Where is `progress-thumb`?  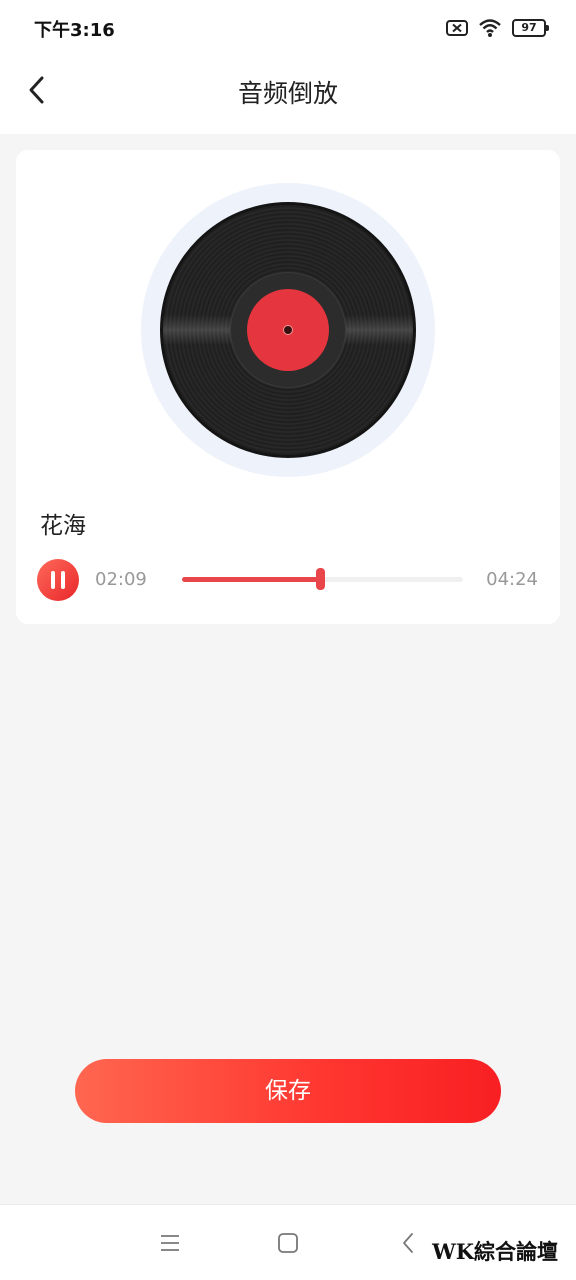 progress-thumb is located at coordinates (320, 579).